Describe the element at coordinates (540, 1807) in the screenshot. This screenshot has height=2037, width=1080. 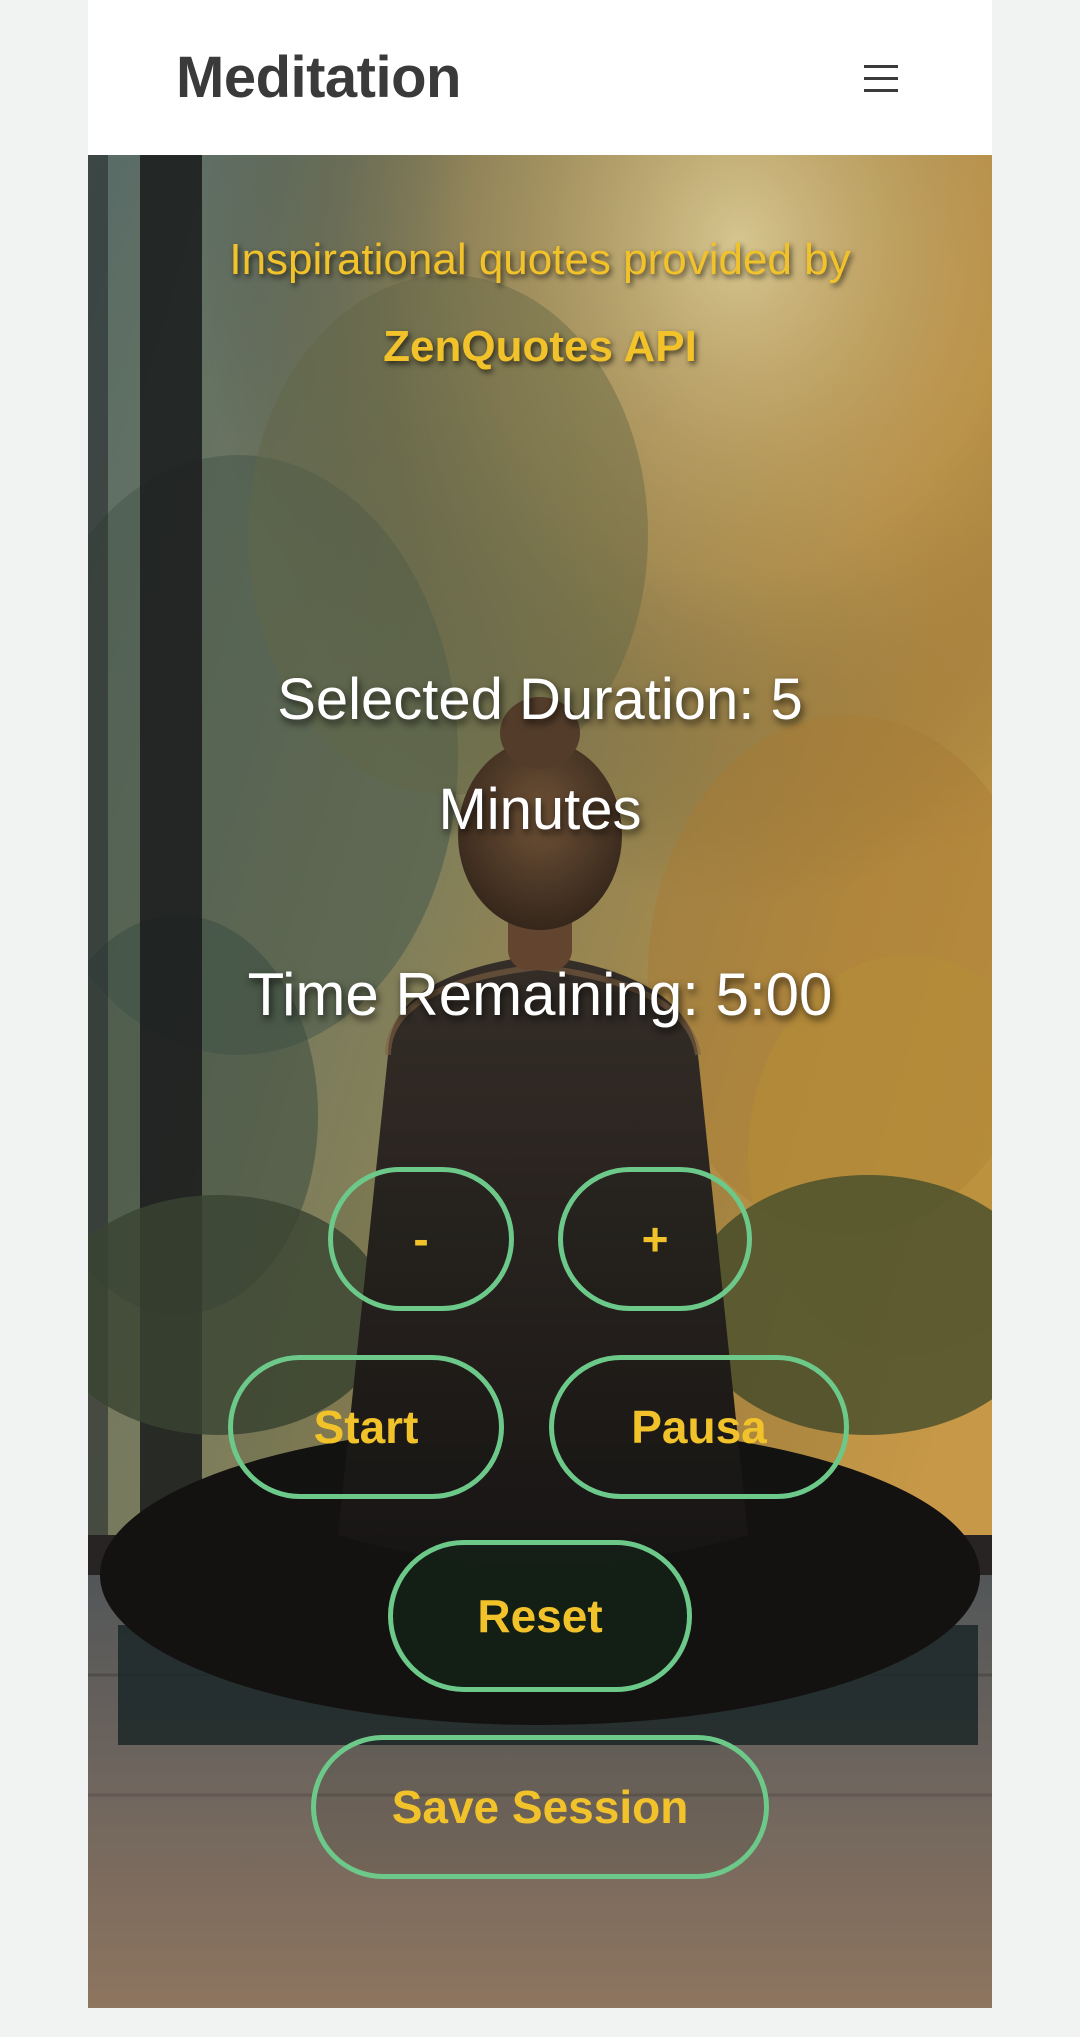
I see `save-session-button: Save Session` at that location.